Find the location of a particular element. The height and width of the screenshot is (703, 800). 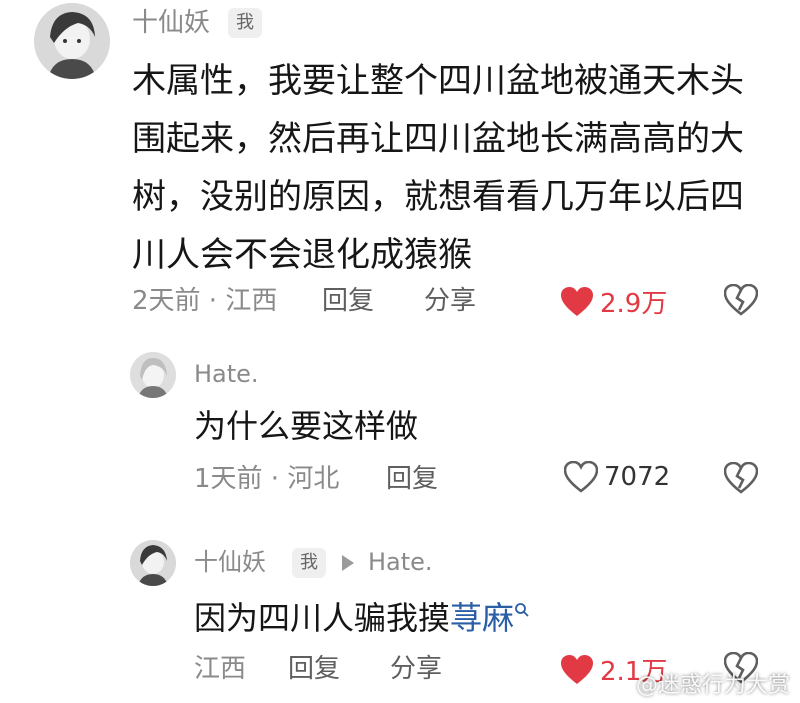

reply-text: 因为四川人骗我摸荨麻 is located at coordinates (362, 618).